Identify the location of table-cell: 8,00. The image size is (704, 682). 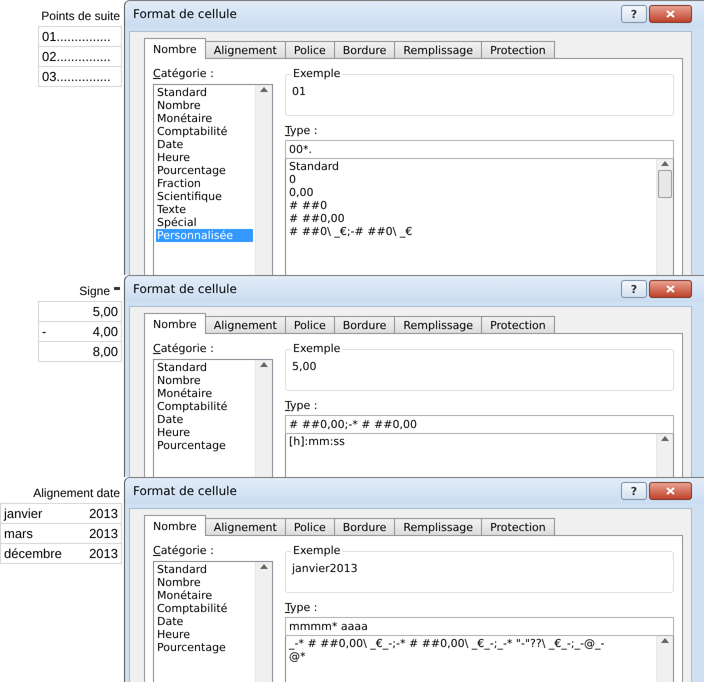
(105, 351).